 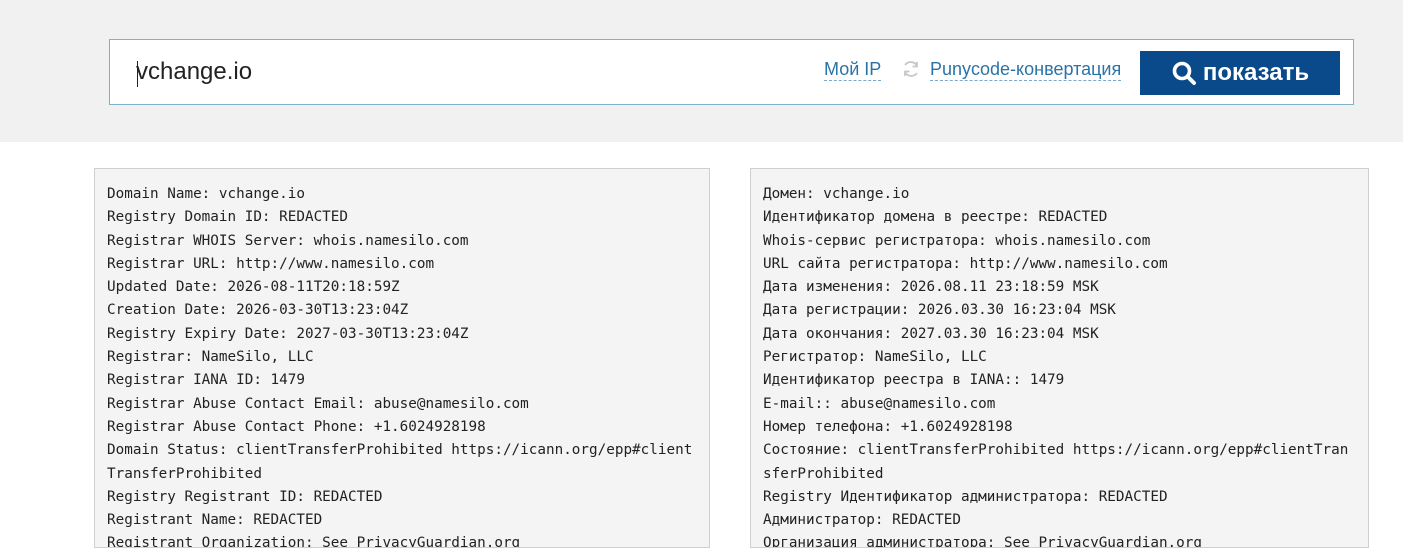 I want to click on whois-line: Дата изменения: 2026.08.11 23:18:59 MSK, so click(x=931, y=287).